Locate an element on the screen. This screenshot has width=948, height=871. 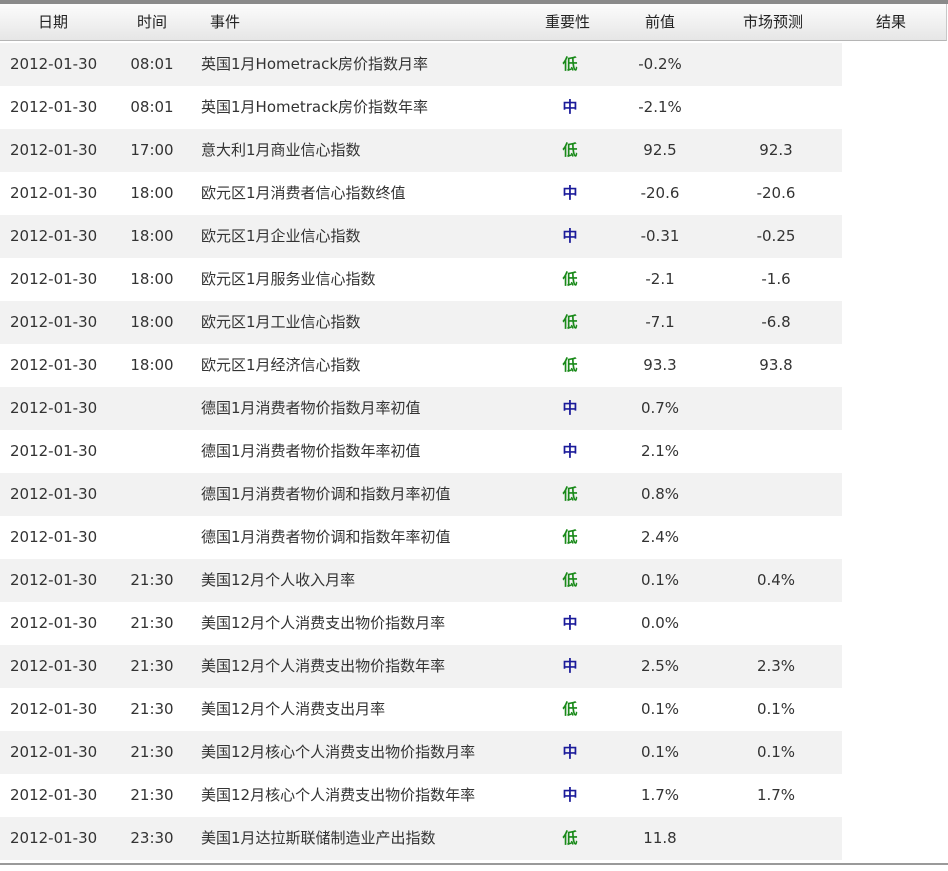
row-event: 美国12月核心个人消费支出物价指数年率 is located at coordinates (338, 795).